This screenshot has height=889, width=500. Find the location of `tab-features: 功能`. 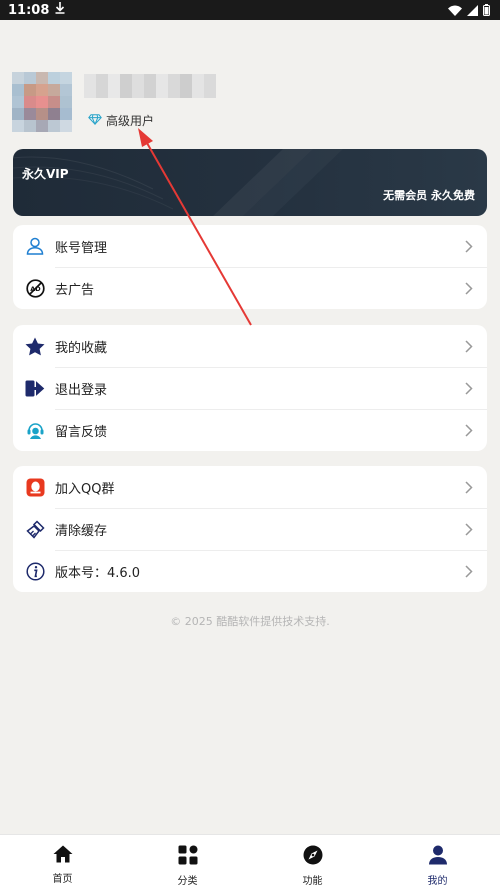

tab-features: 功能 is located at coordinates (312, 862).